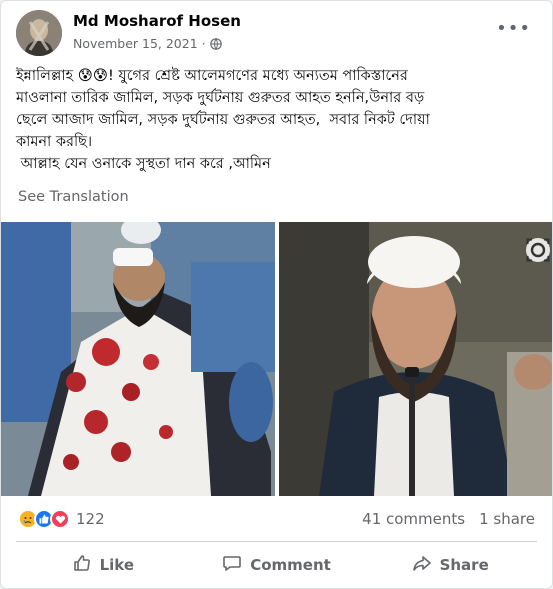 This screenshot has width=553, height=589. I want to click on reactions-bar: 122 41 comments 1 share, so click(276, 519).